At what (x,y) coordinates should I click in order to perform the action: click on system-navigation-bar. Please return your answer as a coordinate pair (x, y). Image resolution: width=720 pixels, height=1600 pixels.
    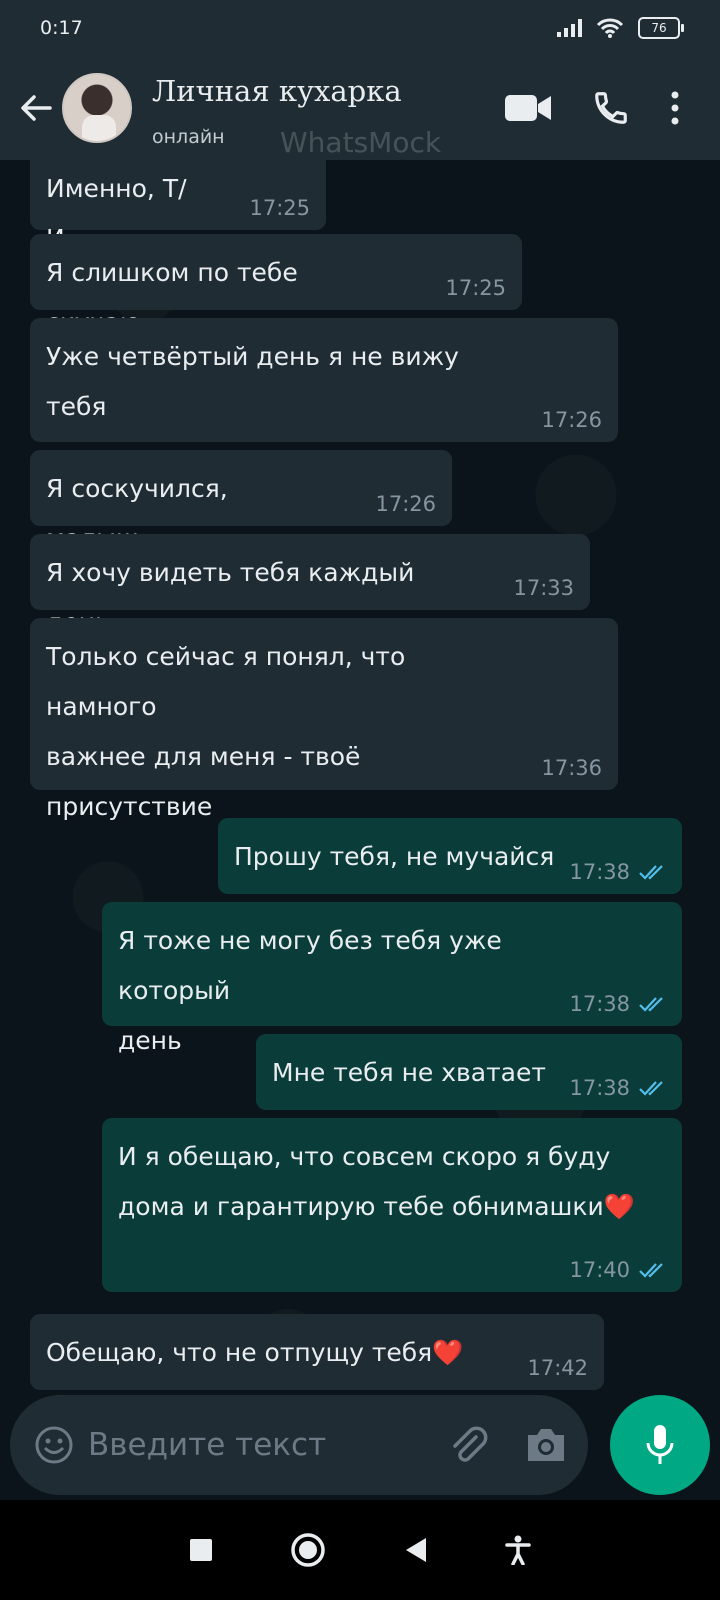
    Looking at the image, I should click on (360, 1550).